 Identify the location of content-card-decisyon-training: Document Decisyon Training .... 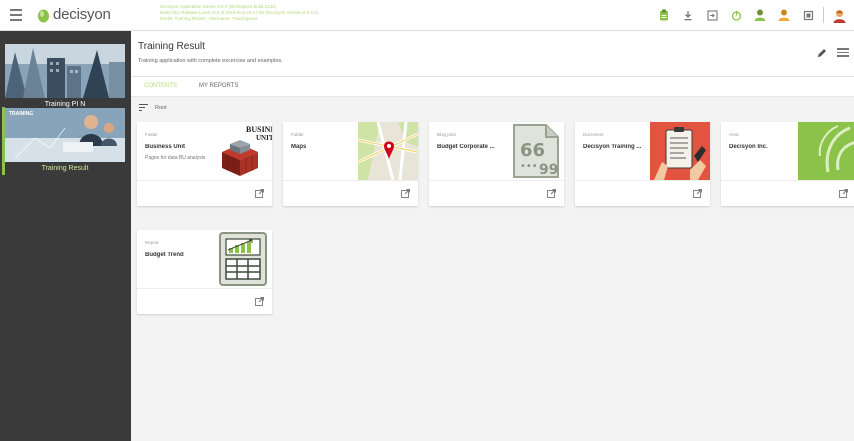
(642, 164).